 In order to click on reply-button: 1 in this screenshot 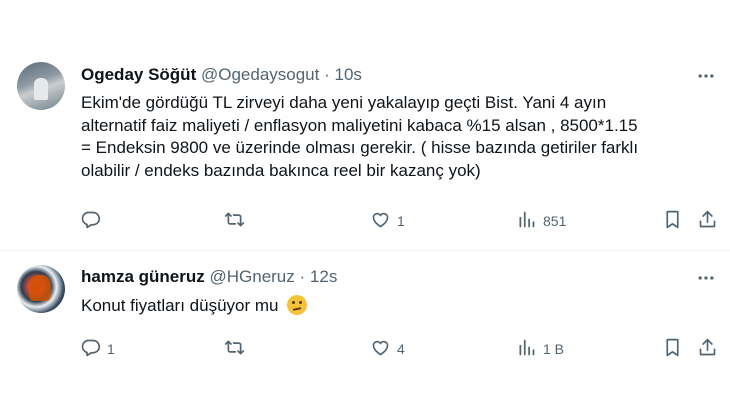, I will do `click(97, 349)`.